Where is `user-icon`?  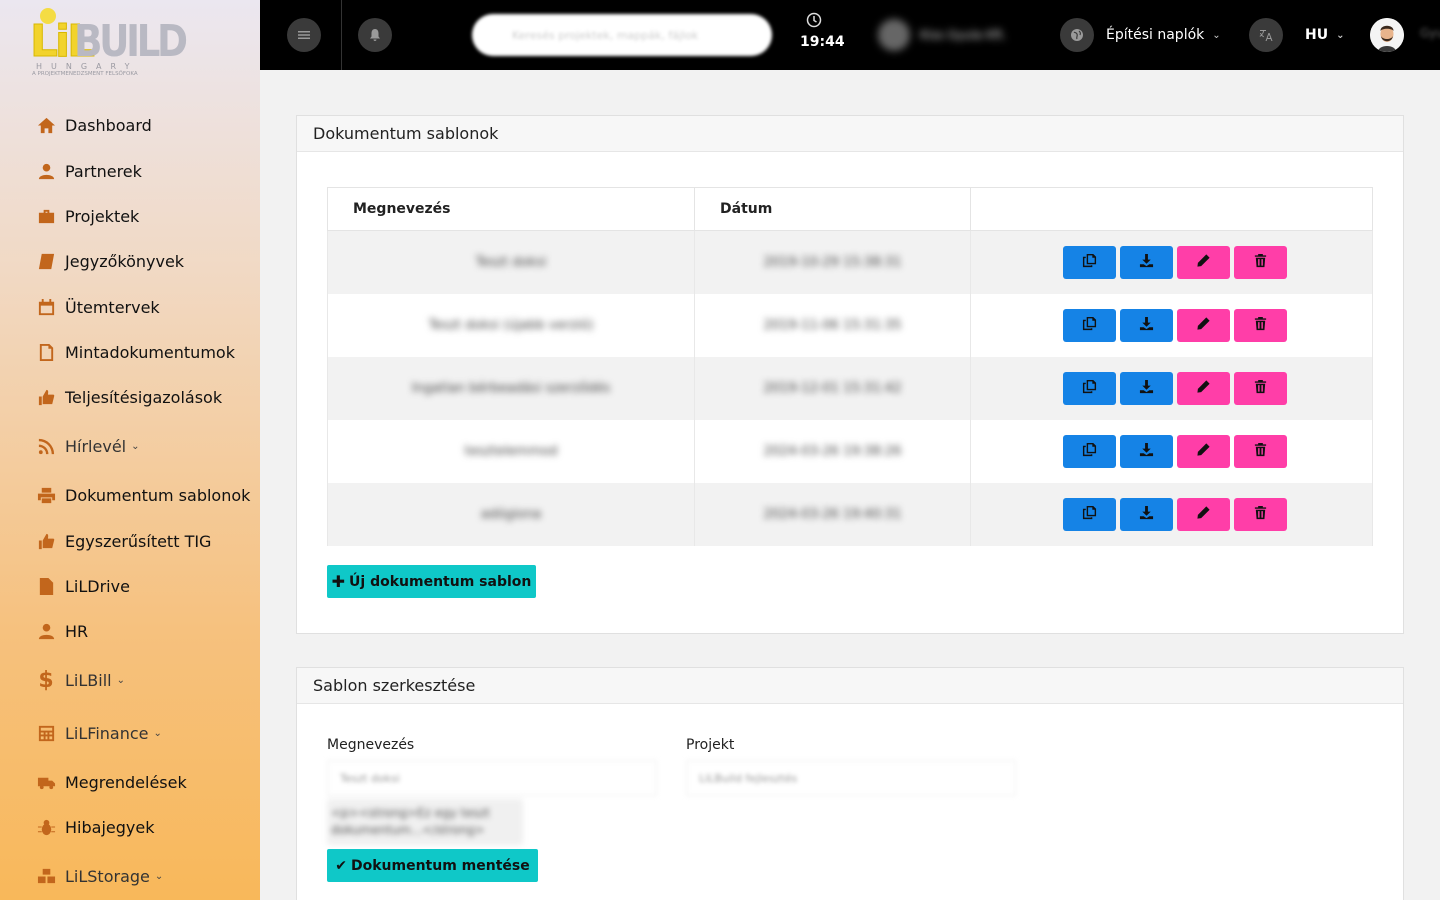
user-icon is located at coordinates (46, 631).